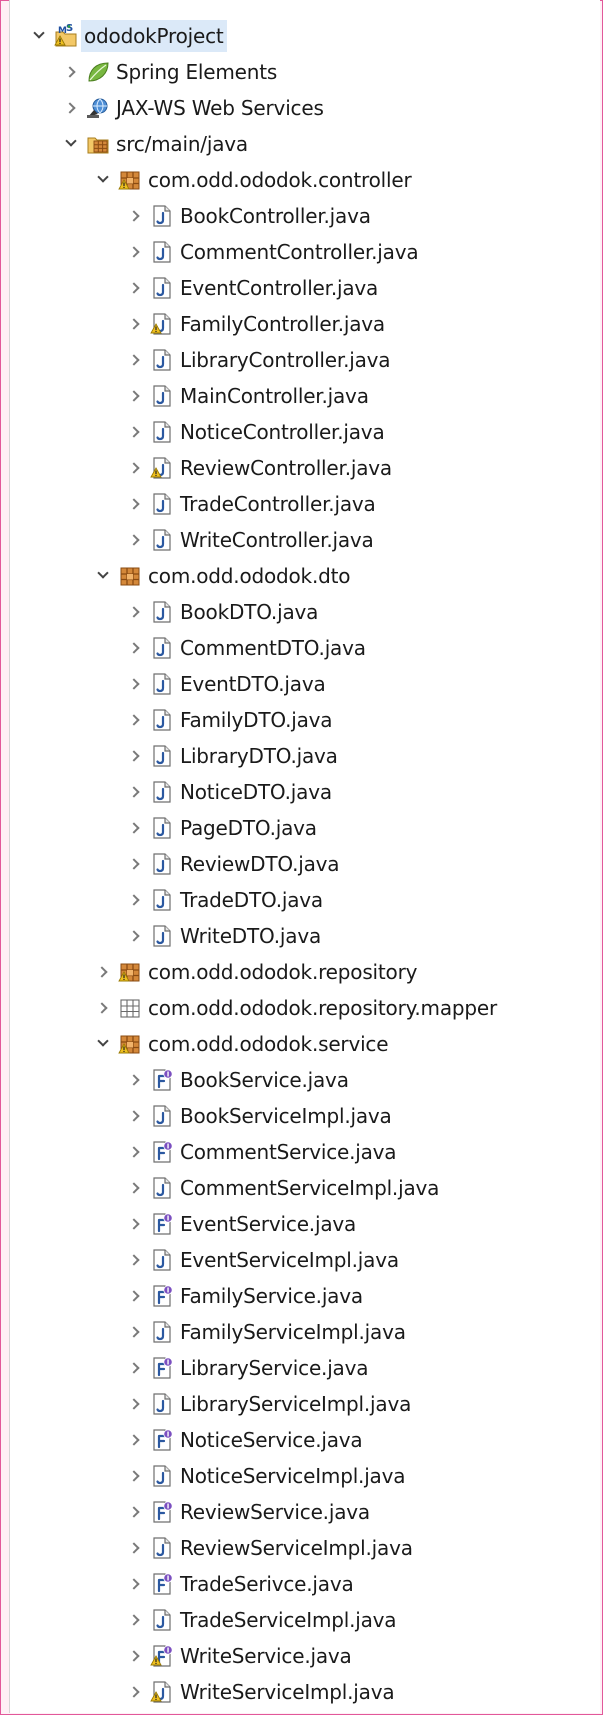 Image resolution: width=603 pixels, height=1715 pixels. Describe the element at coordinates (305, 1332) in the screenshot. I see `tree-item-file: FamilyServiceImpl.java` at that location.